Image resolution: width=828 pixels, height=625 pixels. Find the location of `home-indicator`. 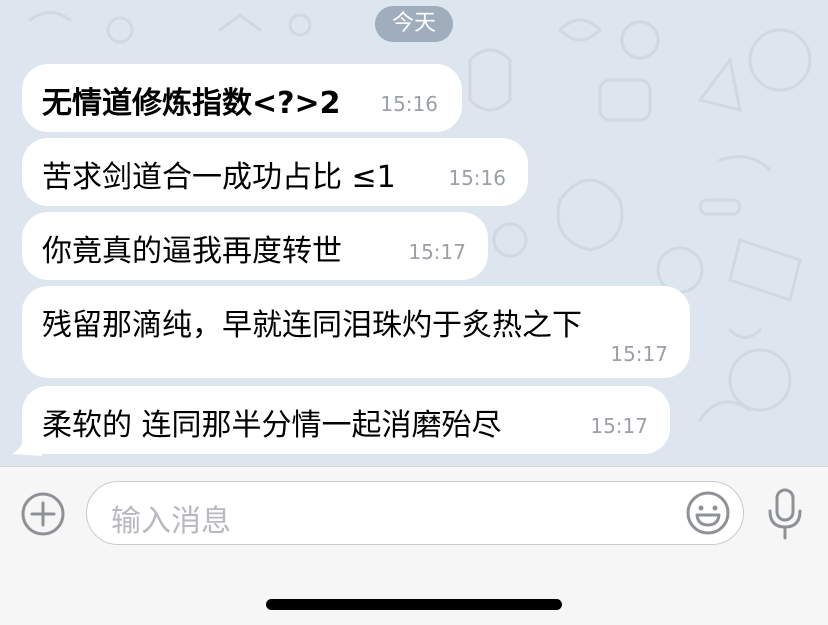

home-indicator is located at coordinates (414, 604).